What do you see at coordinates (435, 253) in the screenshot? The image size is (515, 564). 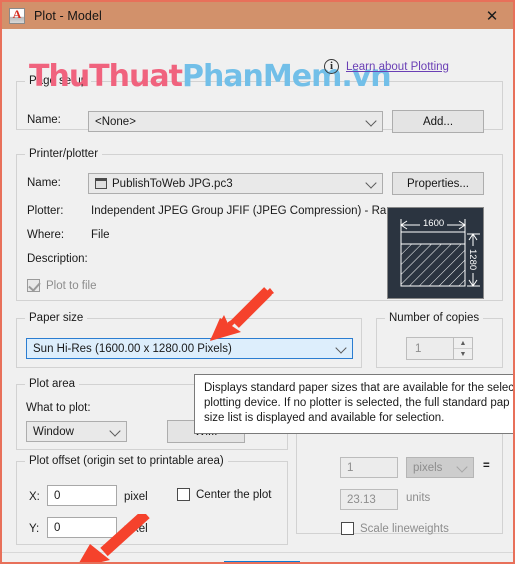 I see `paper-size-preview: 1600 1280` at bounding box center [435, 253].